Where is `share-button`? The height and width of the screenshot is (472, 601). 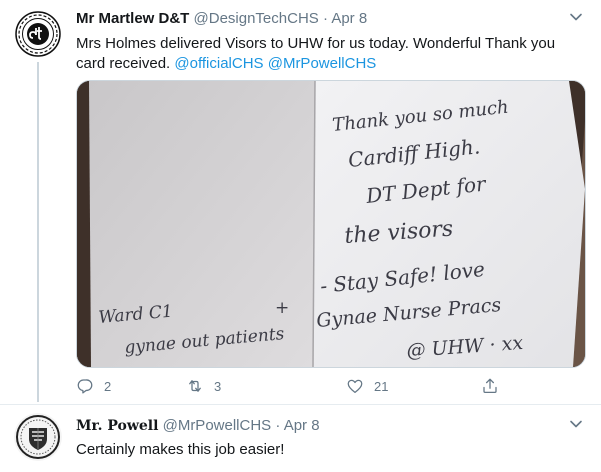
share-button is located at coordinates (495, 386).